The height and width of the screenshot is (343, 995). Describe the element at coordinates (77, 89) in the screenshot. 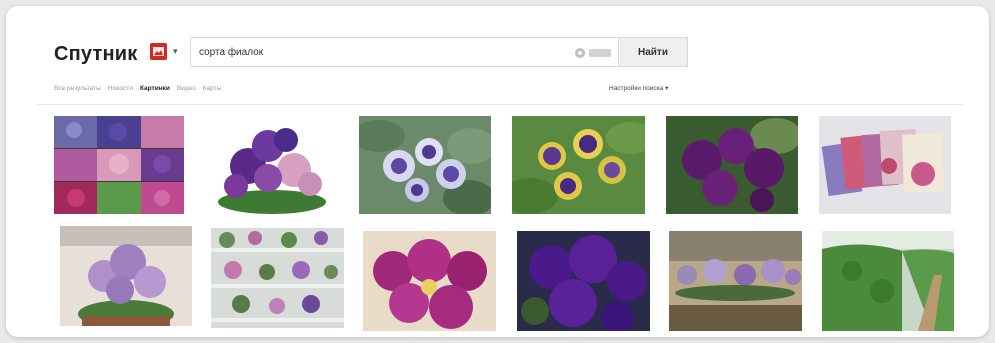

I see `tab-all-results: Все результаты` at that location.